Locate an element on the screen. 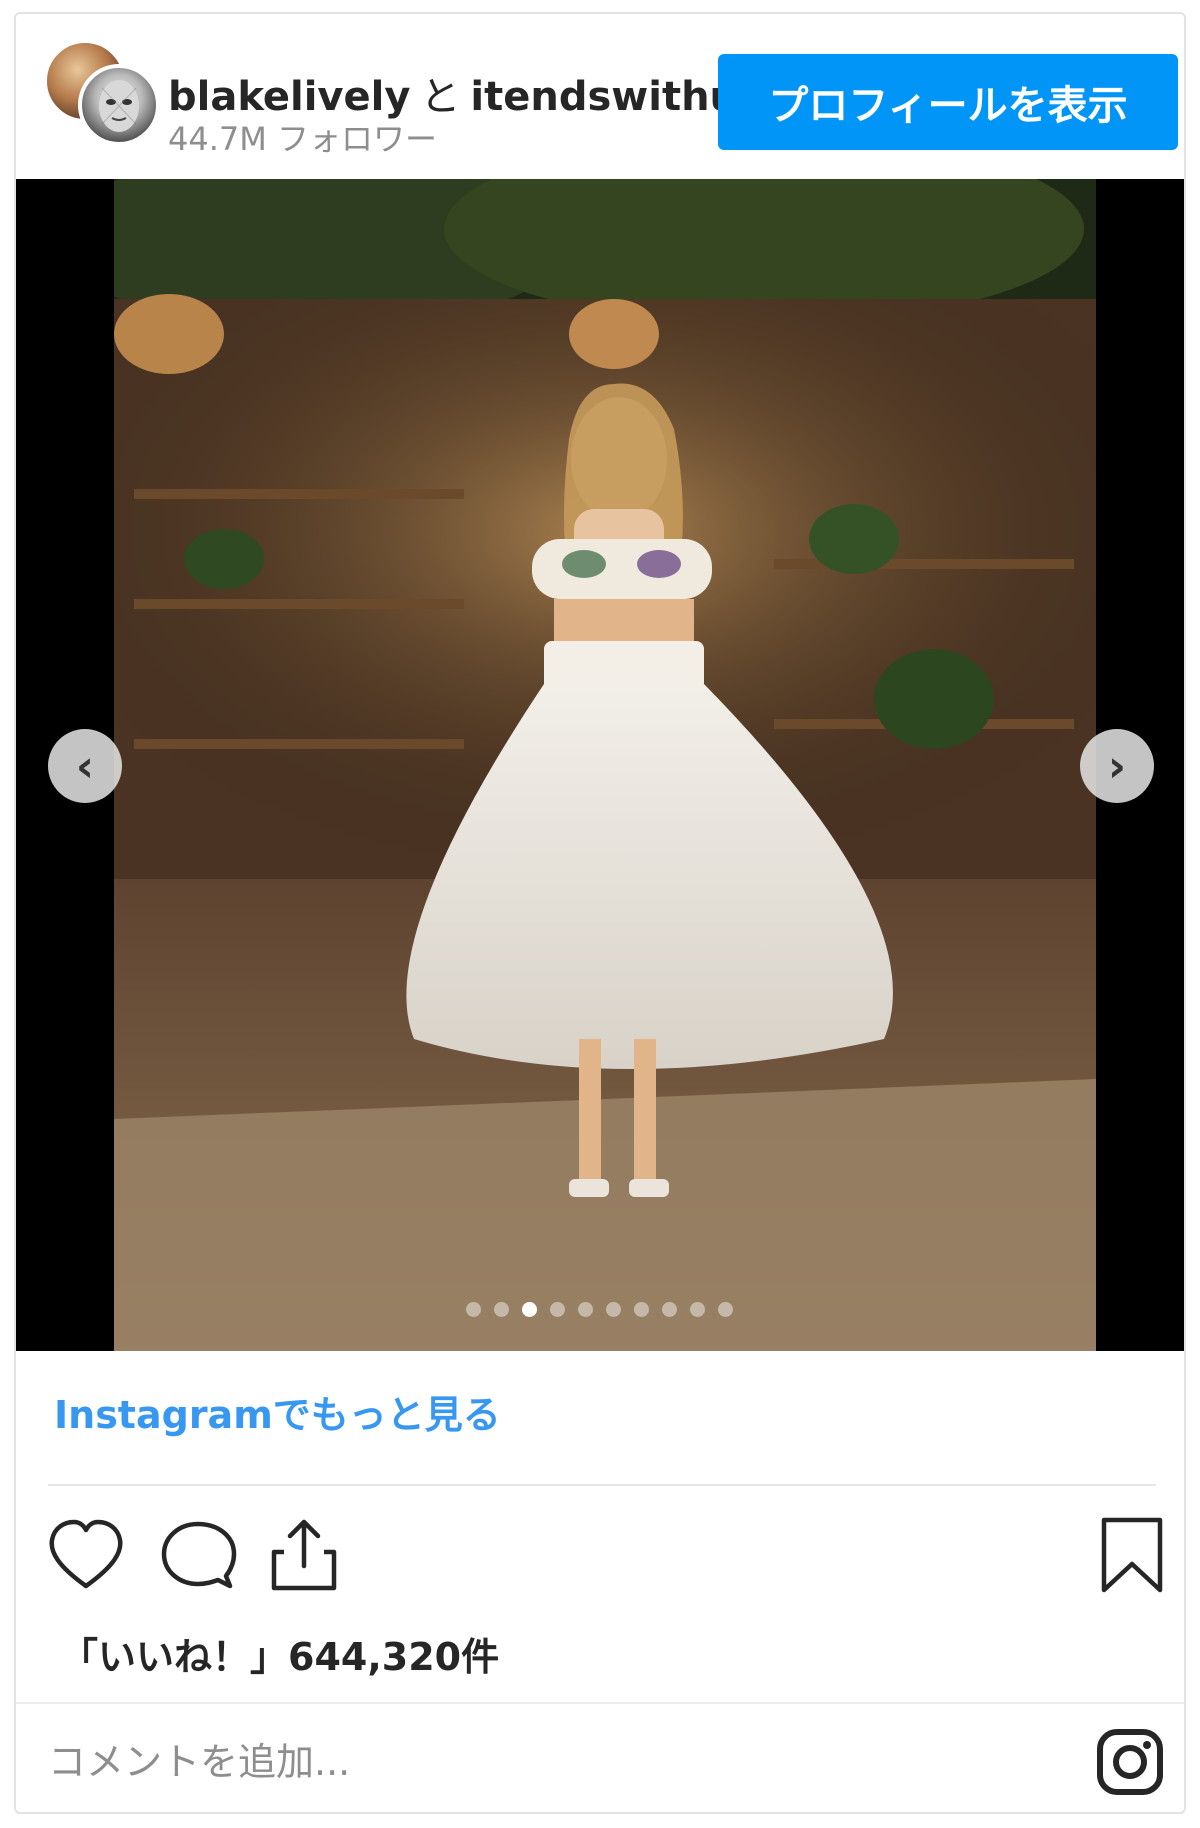  share-upload-icon is located at coordinates (304, 1555).